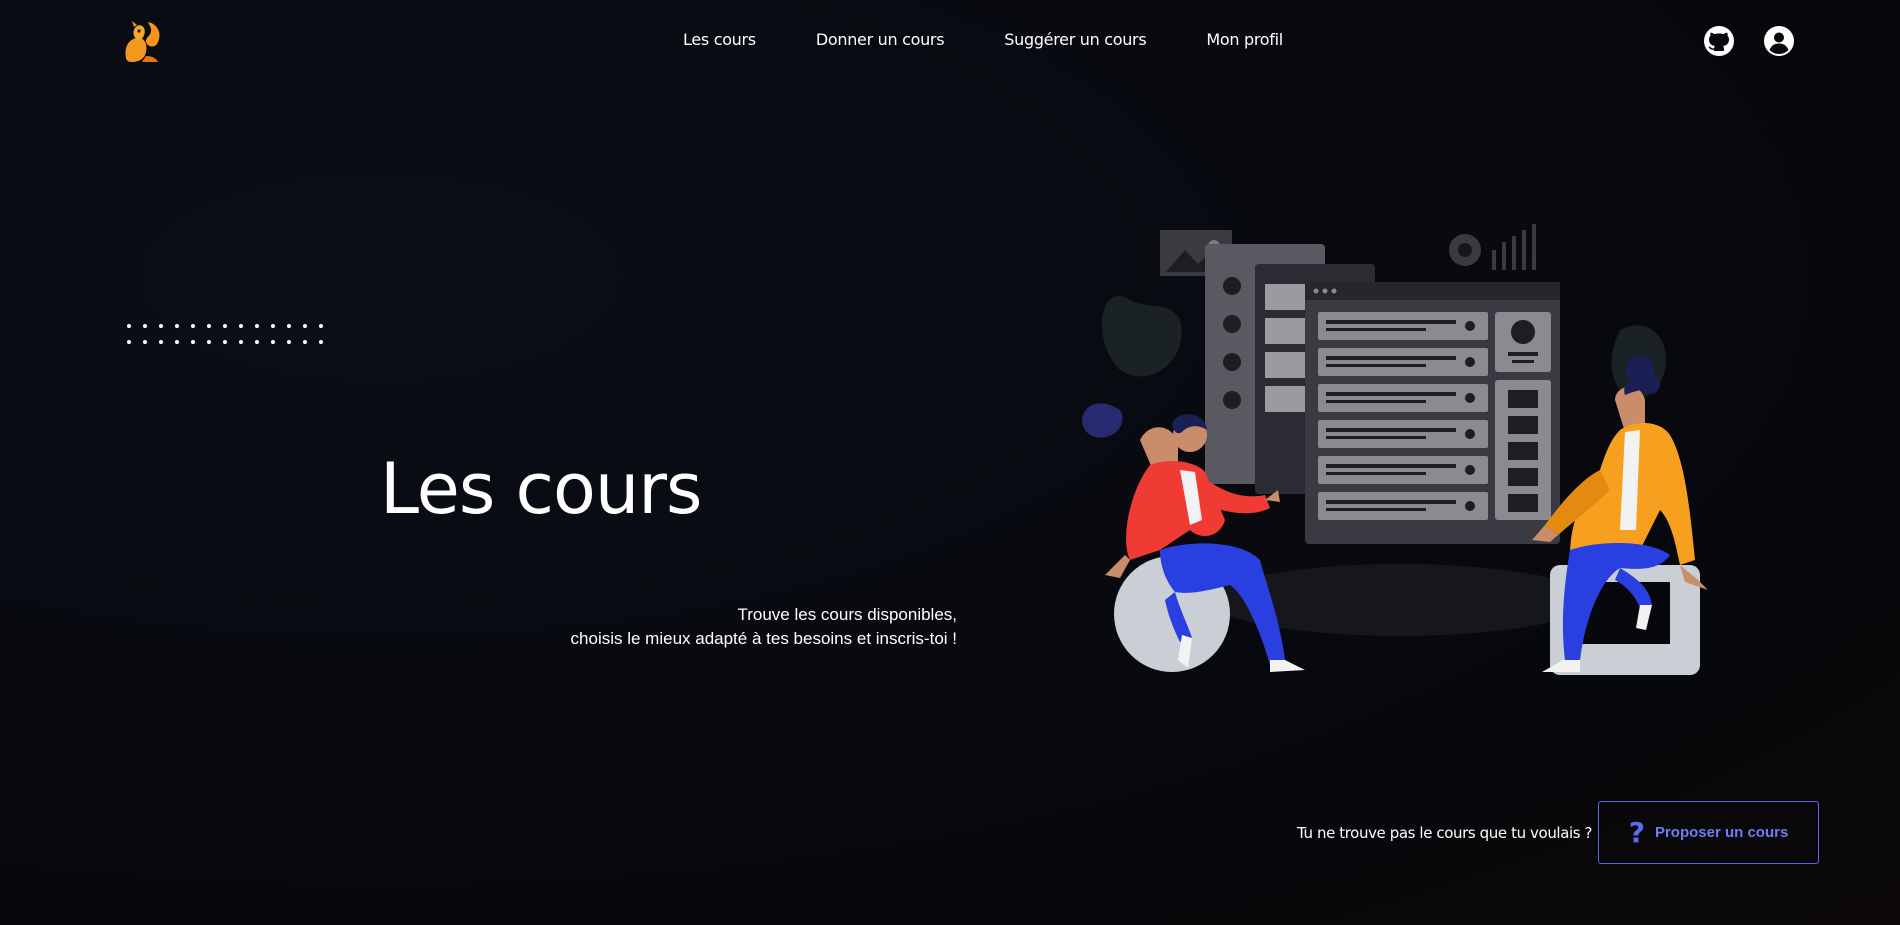  Describe the element at coordinates (1721, 832) in the screenshot. I see `propose-course-label: Proposer un cours` at that location.